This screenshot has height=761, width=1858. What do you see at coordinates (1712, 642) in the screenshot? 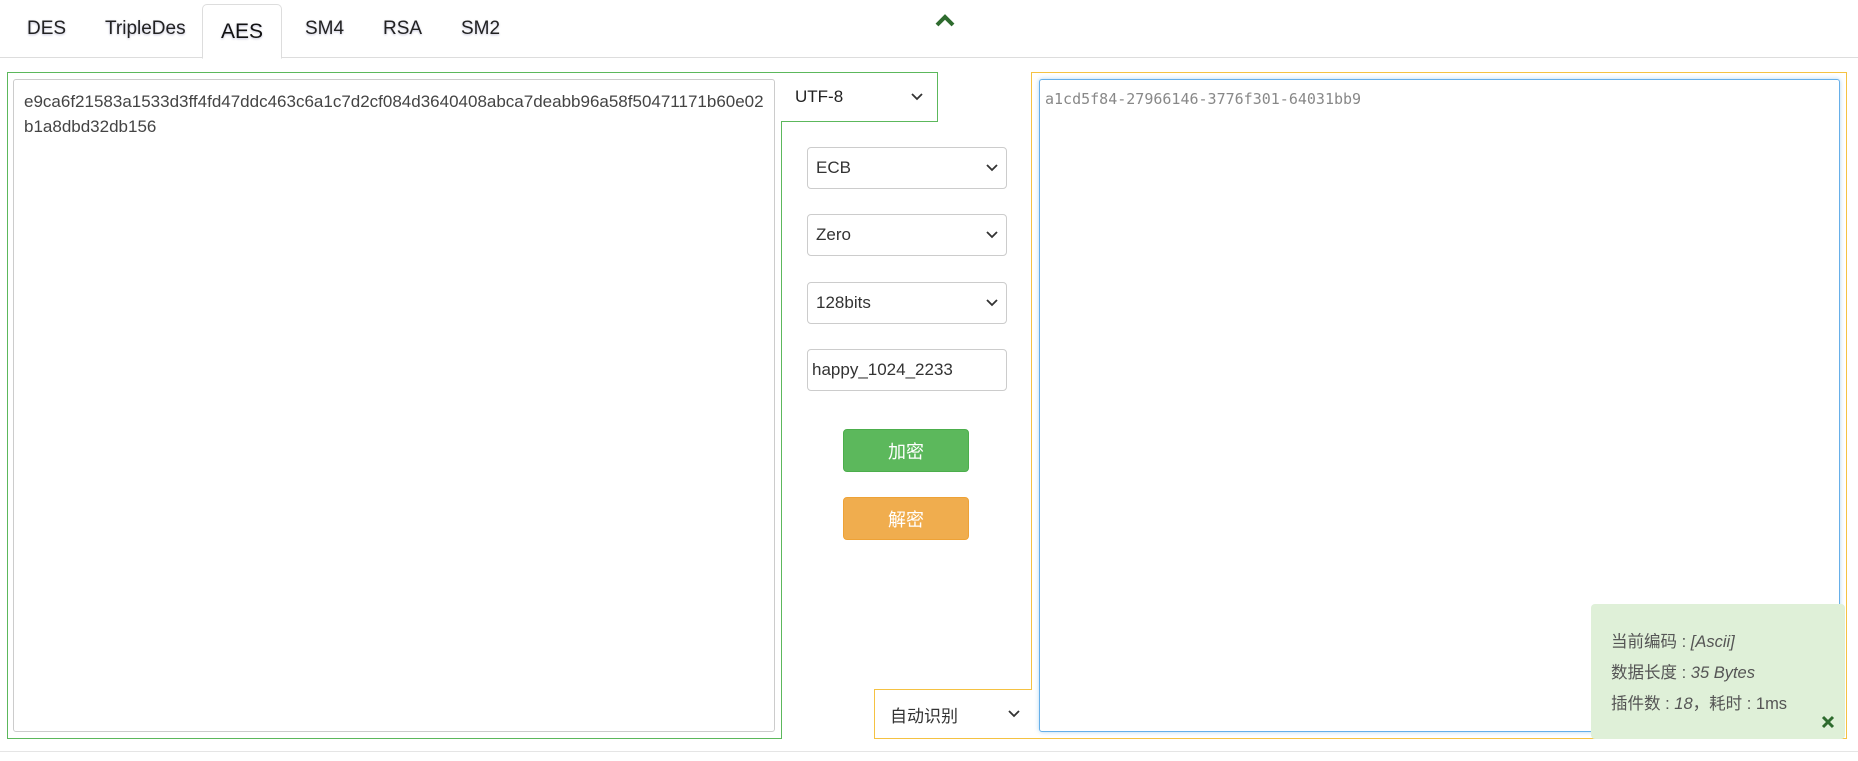
I see `encoding-value: [Ascii]` at bounding box center [1712, 642].